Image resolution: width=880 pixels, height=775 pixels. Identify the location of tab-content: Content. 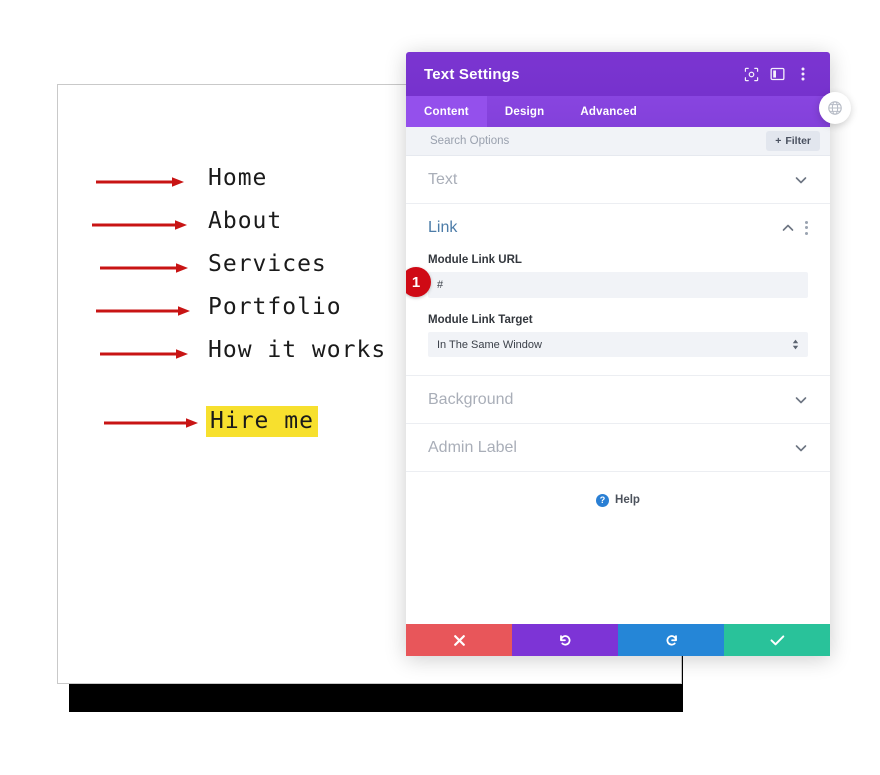
(446, 111).